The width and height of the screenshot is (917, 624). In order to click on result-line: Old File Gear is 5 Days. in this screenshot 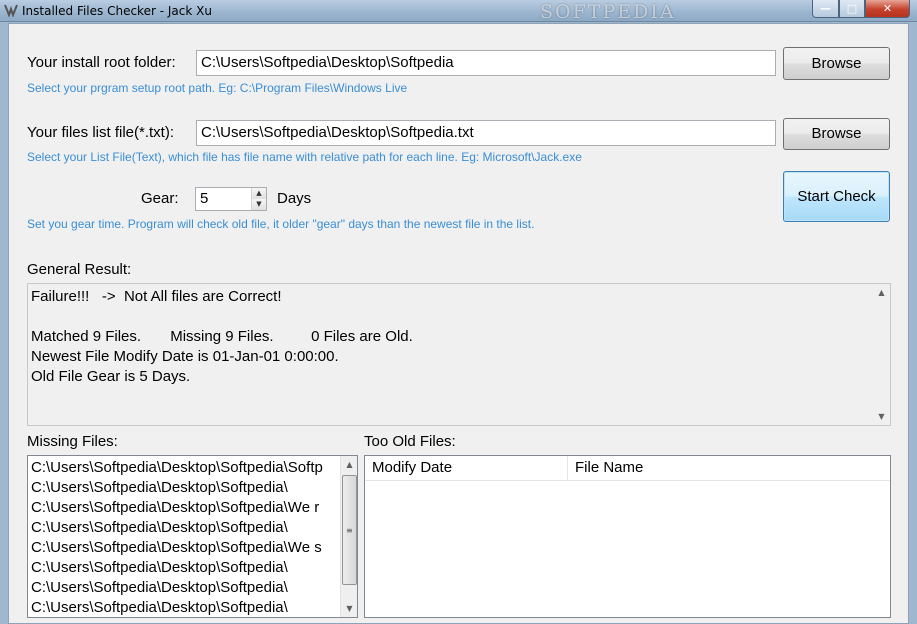, I will do `click(111, 376)`.